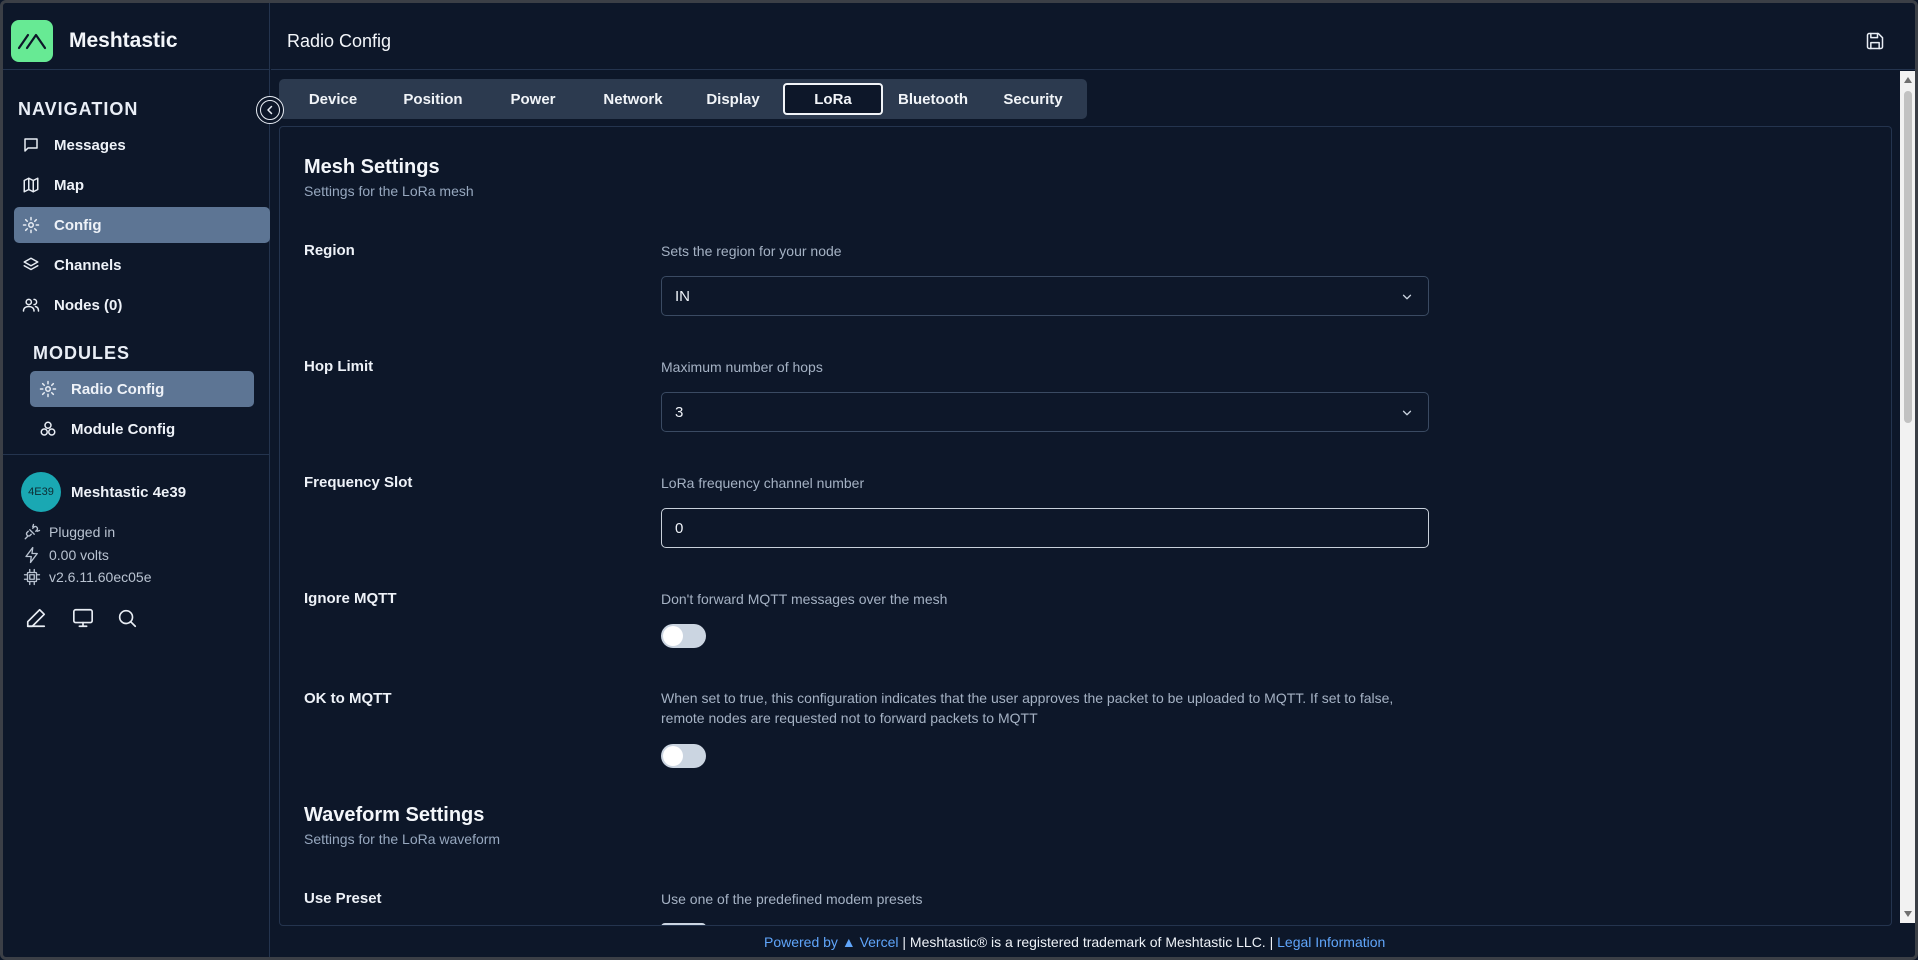 Image resolution: width=1918 pixels, height=960 pixels. What do you see at coordinates (350, 598) in the screenshot?
I see `ignore-mqtt-label: Ignore MQTT` at bounding box center [350, 598].